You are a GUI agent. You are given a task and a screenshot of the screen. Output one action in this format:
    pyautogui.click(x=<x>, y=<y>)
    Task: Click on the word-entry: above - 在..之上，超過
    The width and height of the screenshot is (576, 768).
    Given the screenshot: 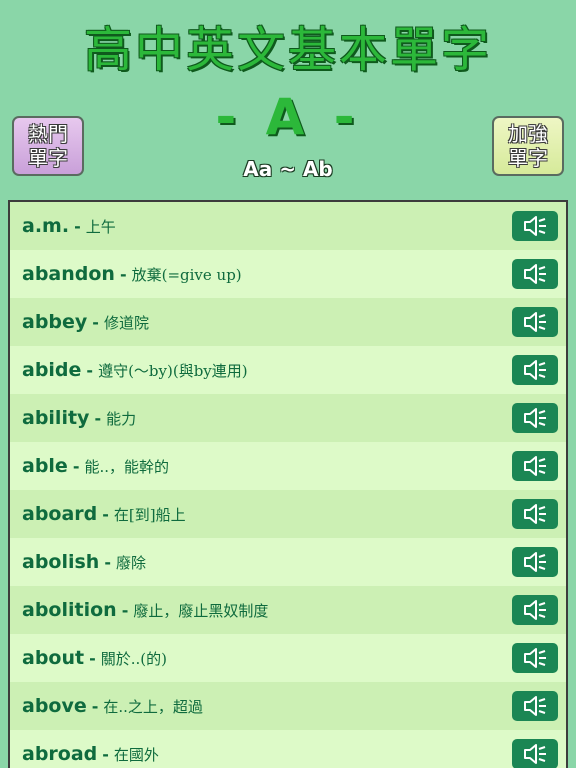 What is the action you would take?
    pyautogui.click(x=112, y=706)
    